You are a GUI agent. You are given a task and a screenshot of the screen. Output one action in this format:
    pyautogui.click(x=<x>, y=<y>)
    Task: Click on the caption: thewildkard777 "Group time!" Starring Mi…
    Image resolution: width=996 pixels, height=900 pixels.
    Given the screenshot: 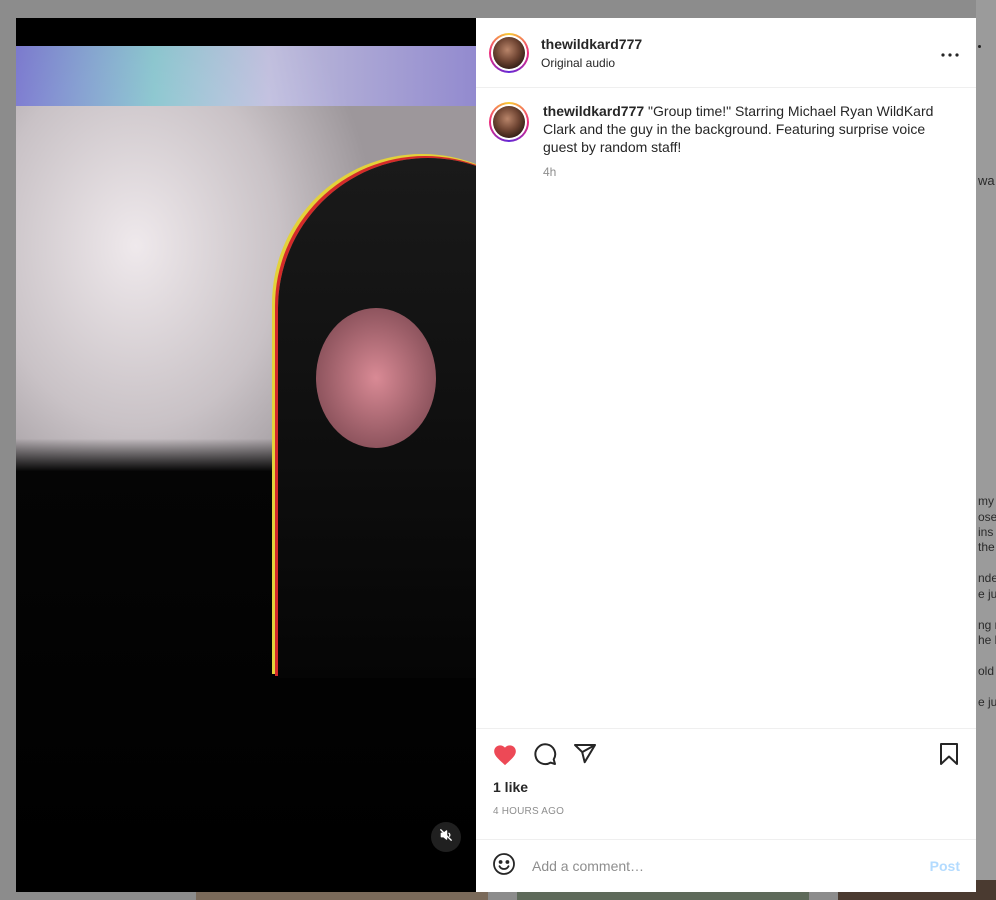 What is the action you would take?
    pyautogui.click(x=743, y=129)
    